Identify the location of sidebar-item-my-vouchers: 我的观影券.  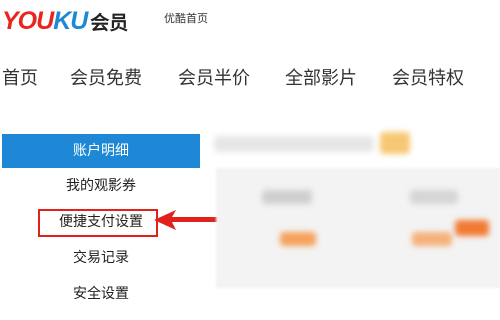
(101, 186).